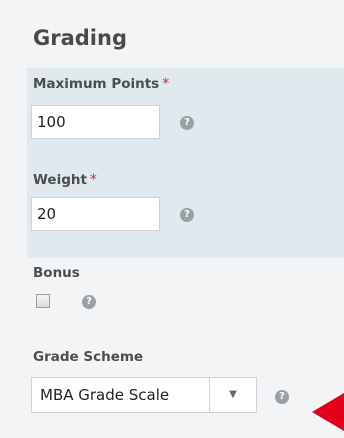 The height and width of the screenshot is (438, 344). What do you see at coordinates (80, 38) in the screenshot?
I see `section-title: Grading` at bounding box center [80, 38].